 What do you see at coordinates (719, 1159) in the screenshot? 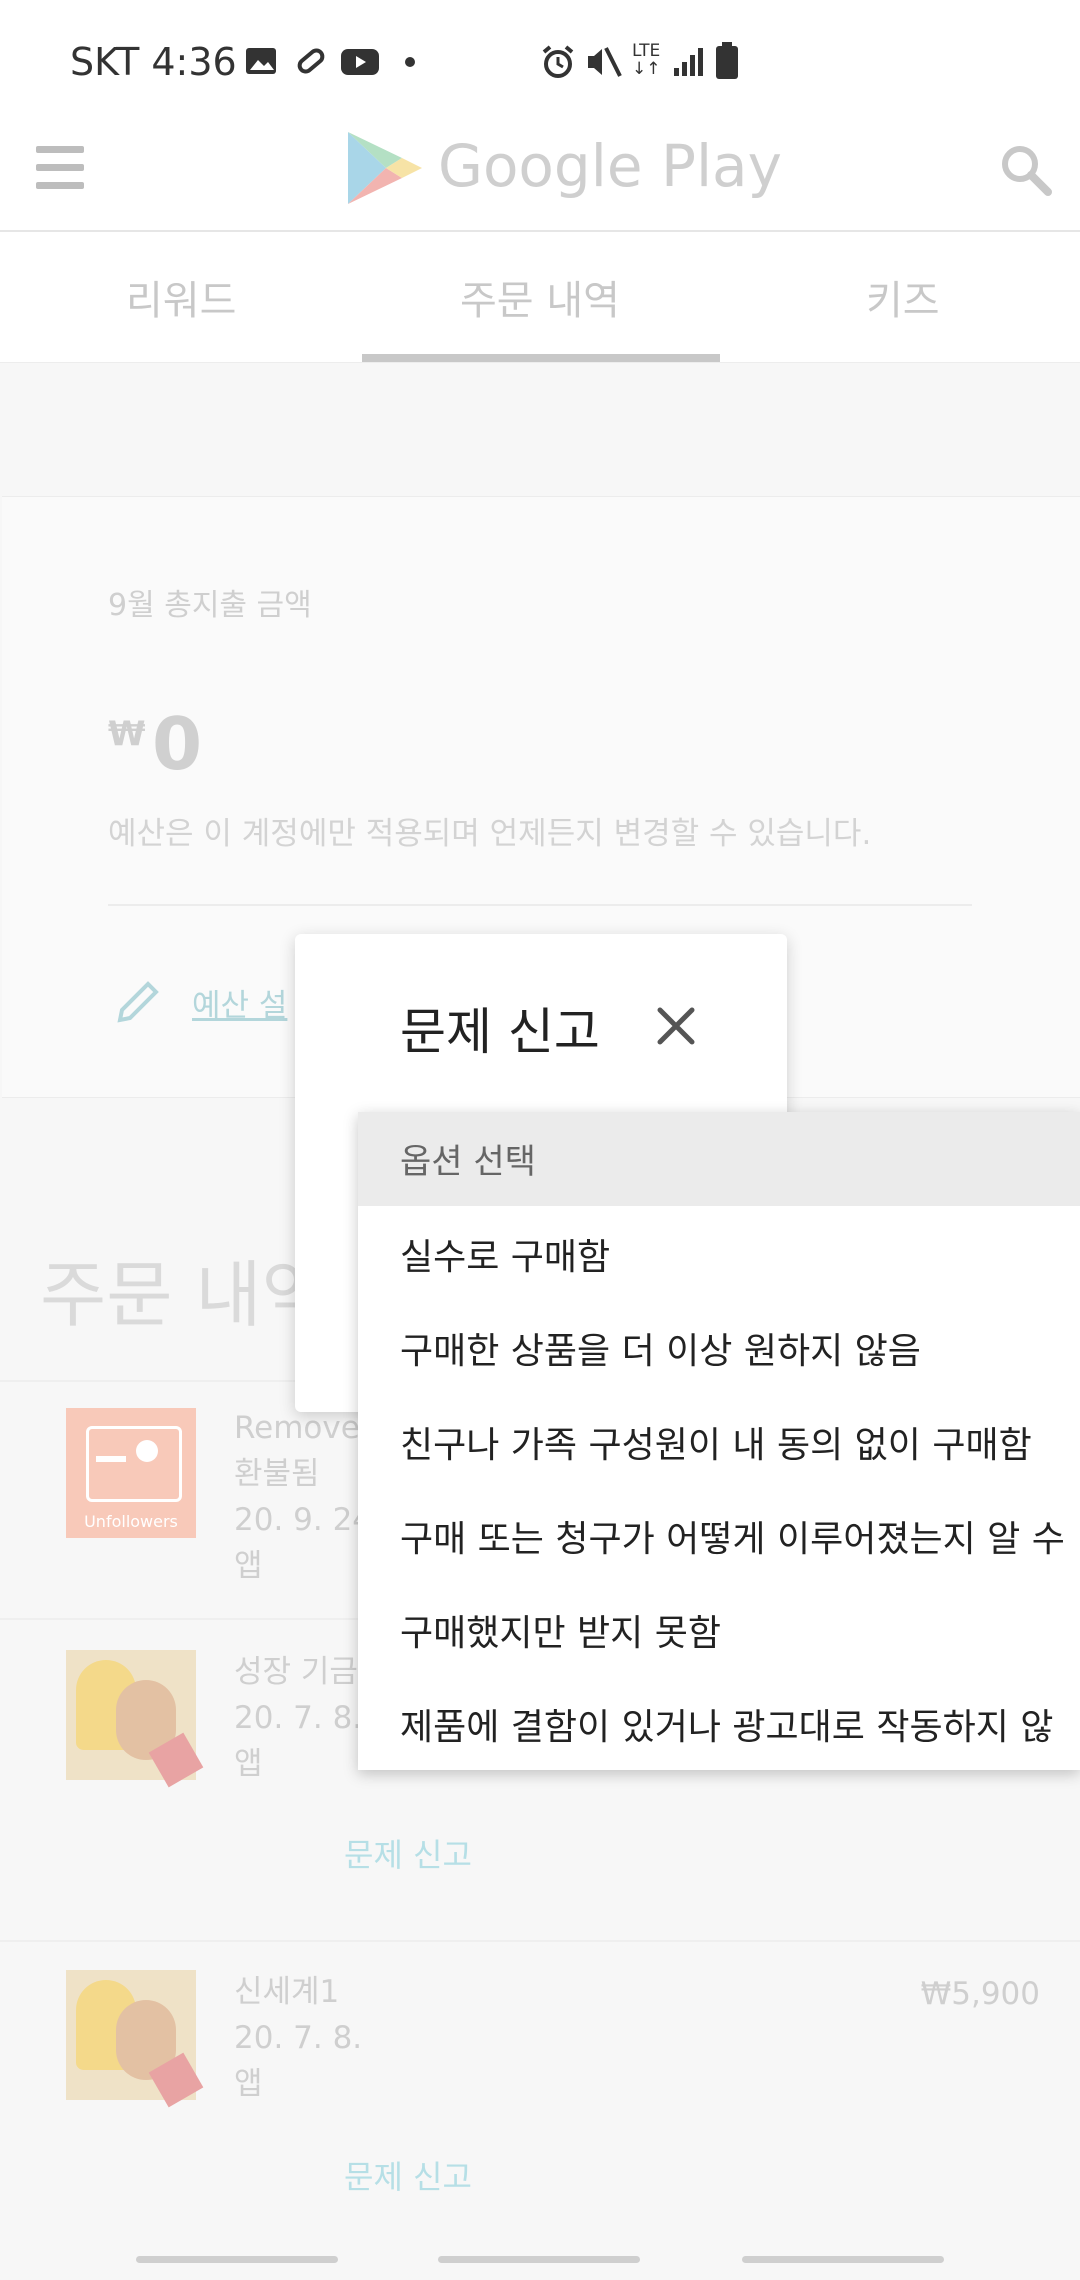
I see `dropdown-placeholder: 옵션 선택` at bounding box center [719, 1159].